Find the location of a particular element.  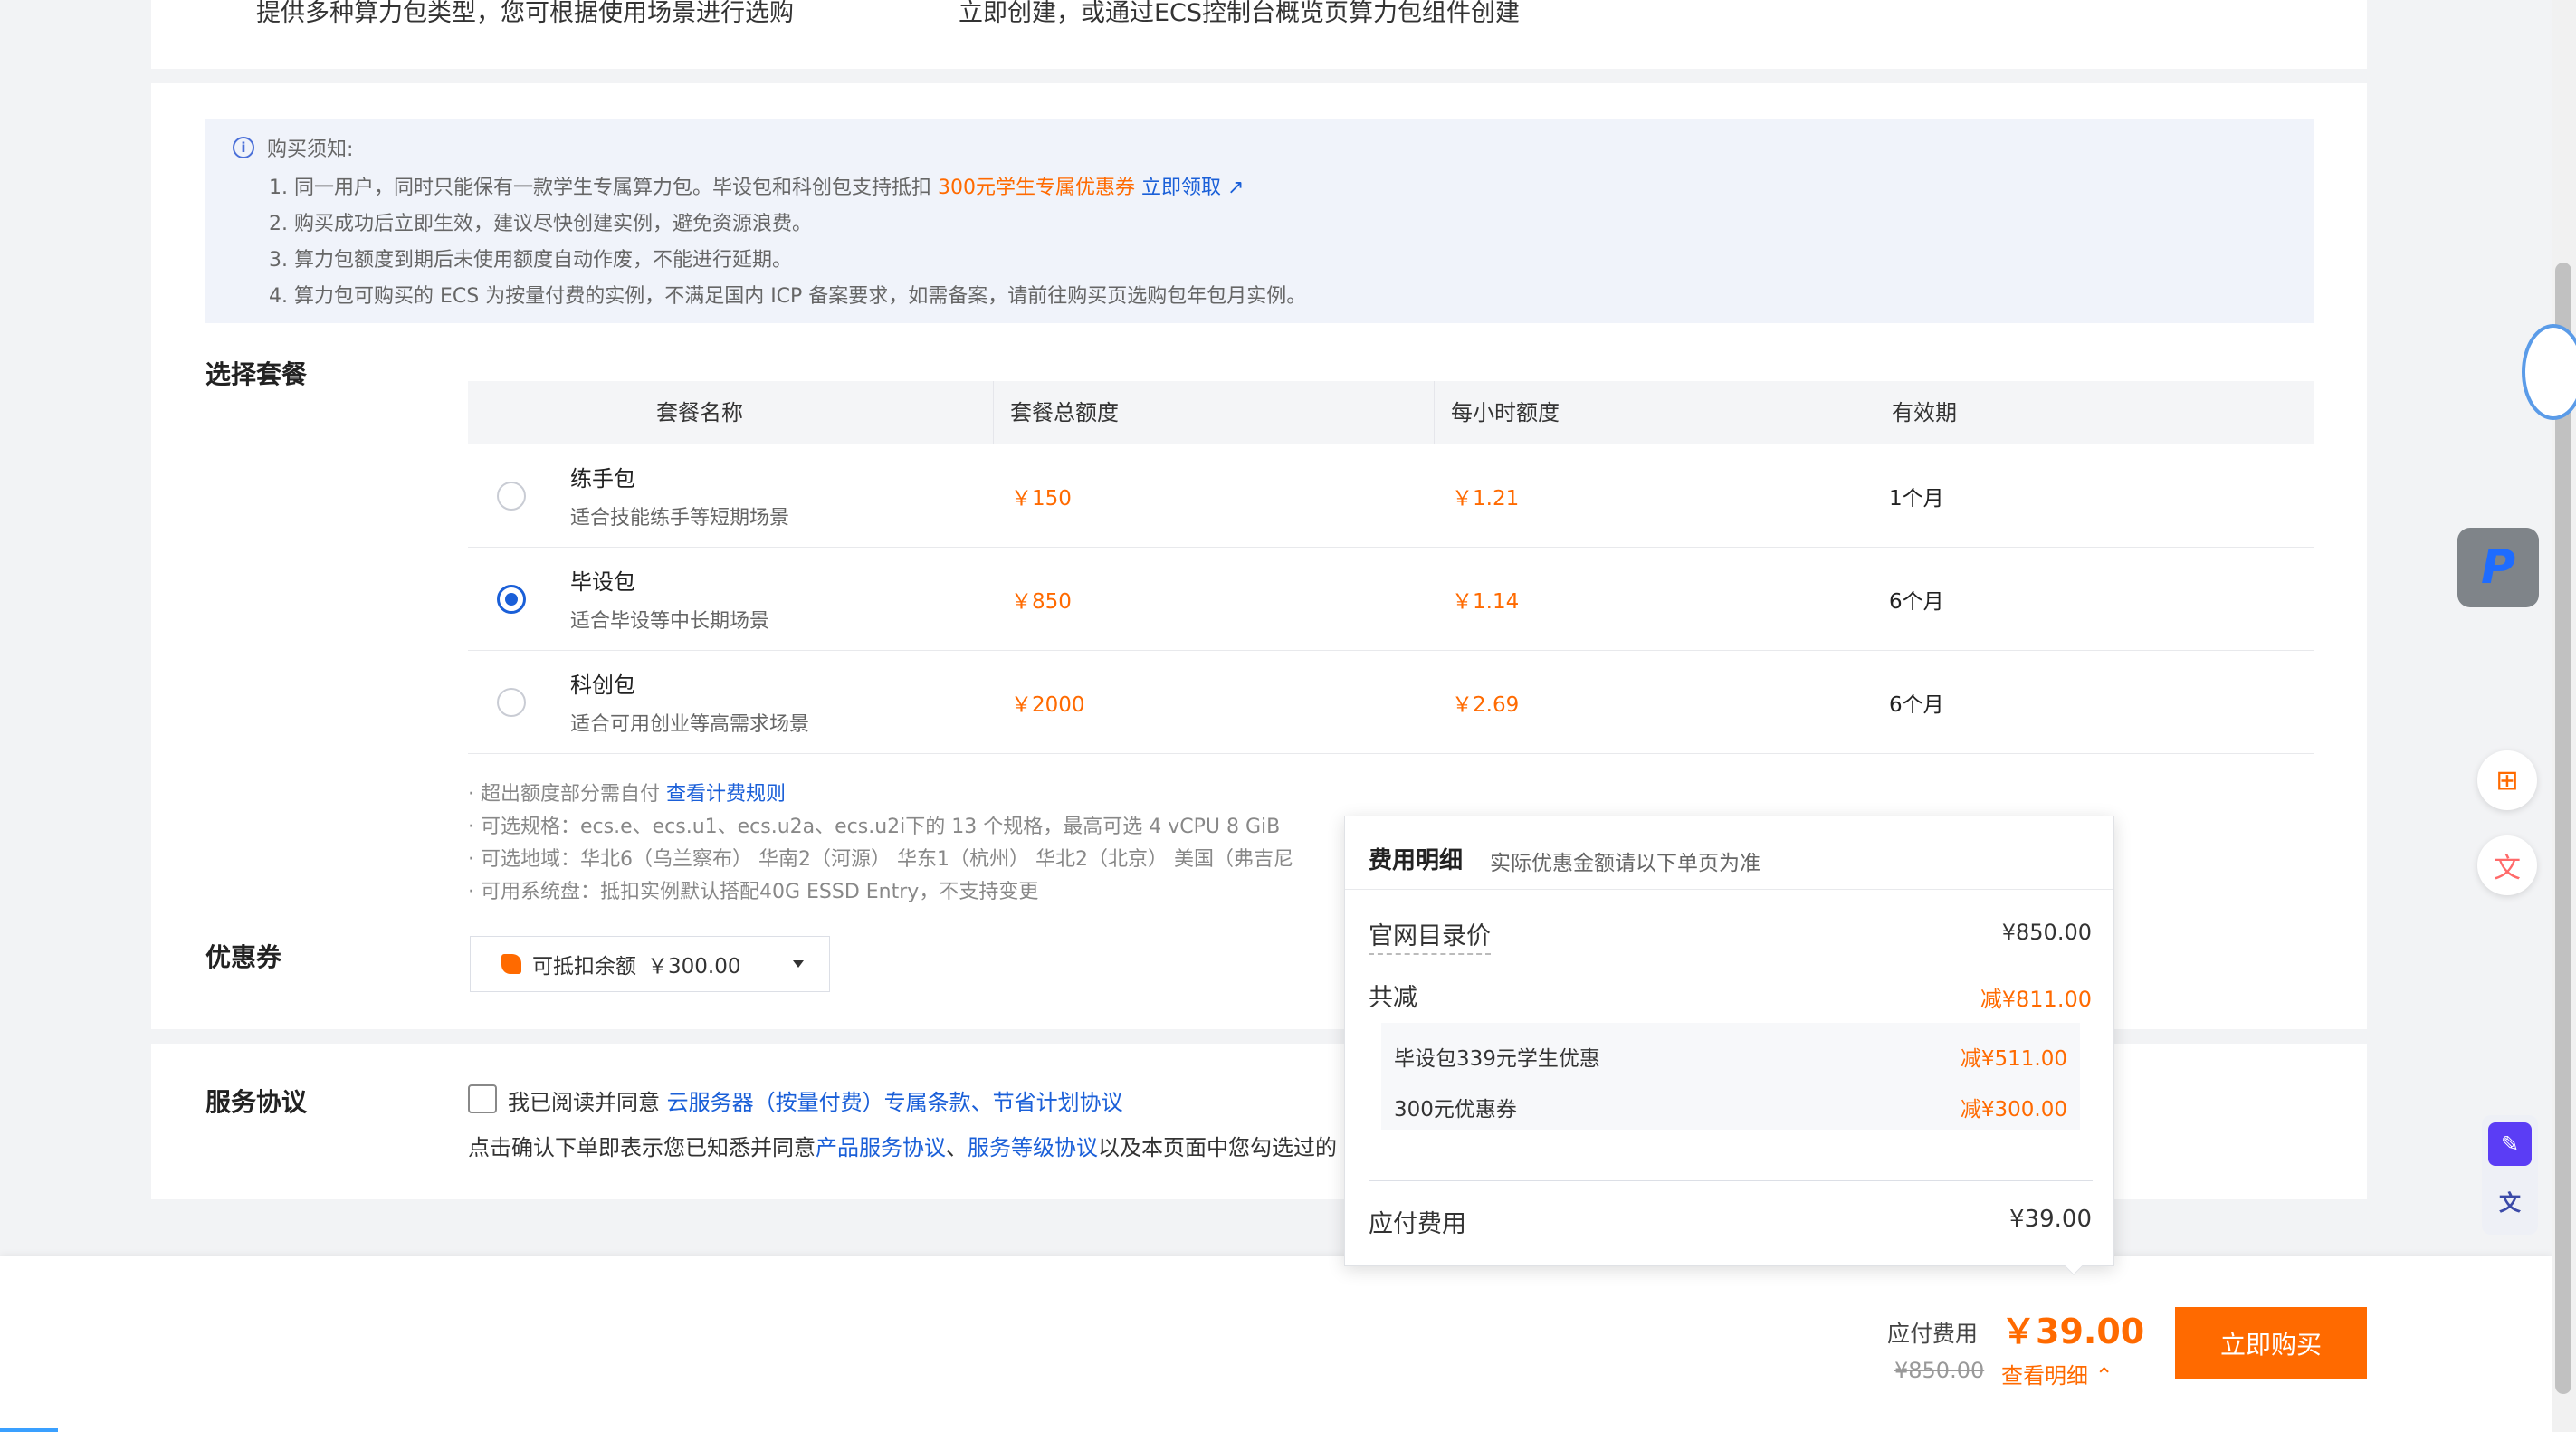

notice-line-1-text: 1. 同一用户，同时只能保有一款学生专属算力包。毕设包和科创包支持抵扣 is located at coordinates (600, 188).